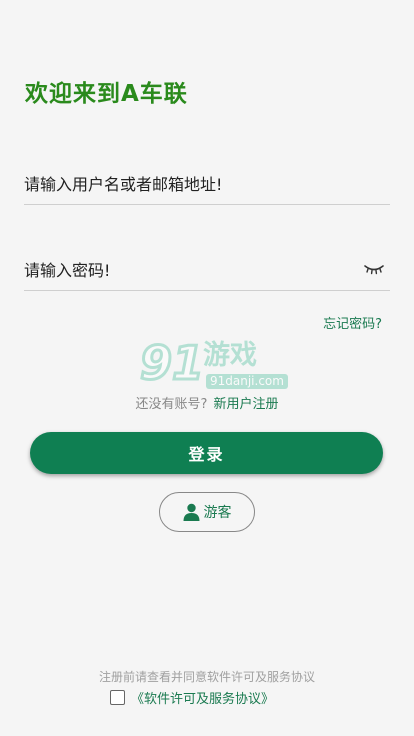 This screenshot has height=736, width=414. What do you see at coordinates (106, 94) in the screenshot?
I see `page-title: 欢迎来到A车联` at bounding box center [106, 94].